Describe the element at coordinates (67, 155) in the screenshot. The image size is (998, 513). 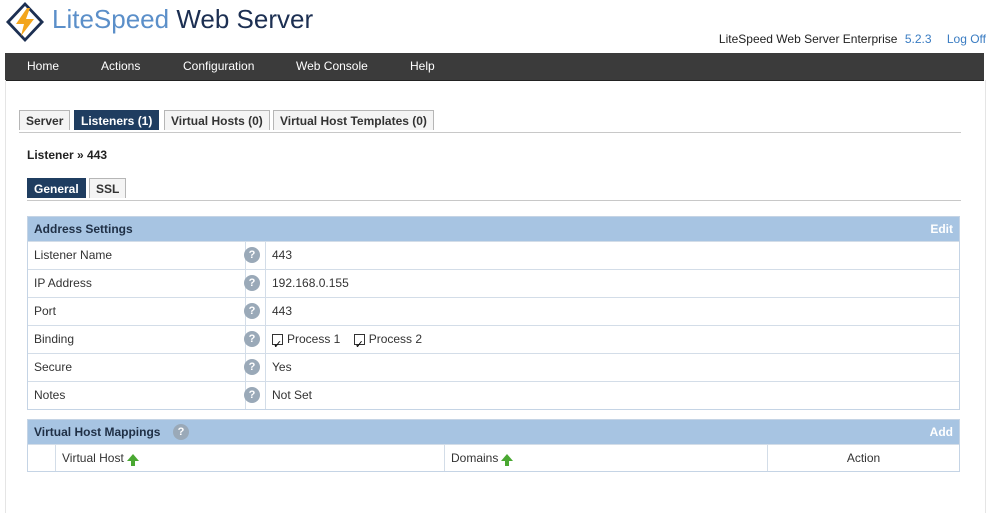
I see `breadcrumb: Listener » 443` at that location.